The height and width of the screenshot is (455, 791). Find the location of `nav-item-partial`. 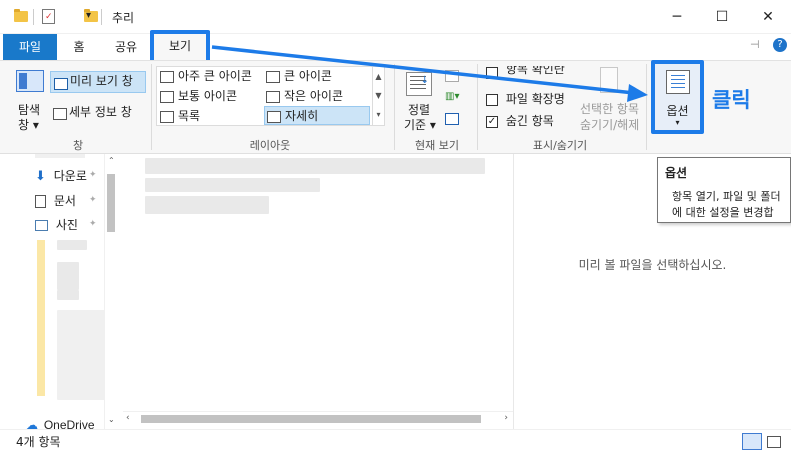

nav-item-partial is located at coordinates (60, 156).